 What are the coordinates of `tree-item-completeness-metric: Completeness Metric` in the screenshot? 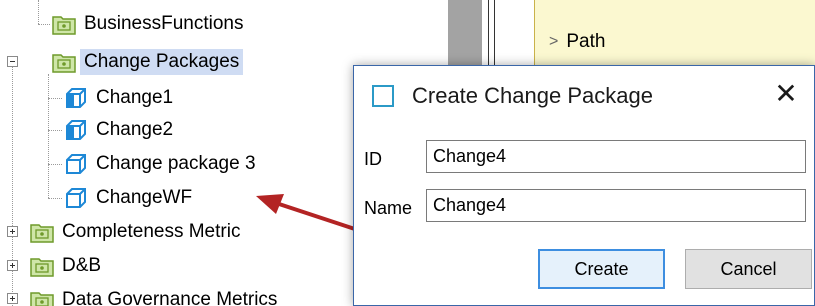 It's located at (137, 232).